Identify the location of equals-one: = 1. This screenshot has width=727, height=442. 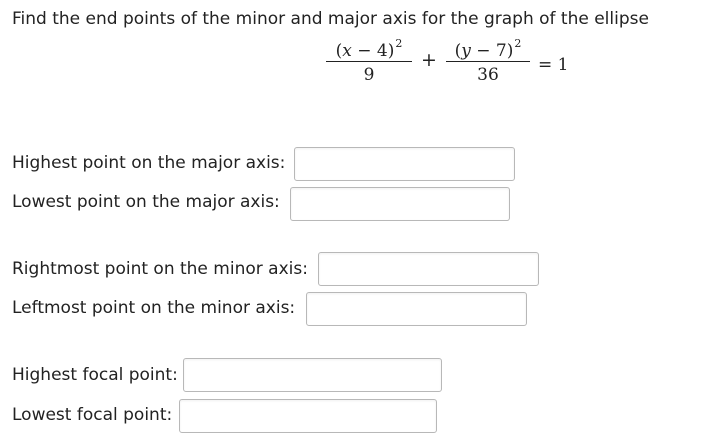
(553, 65).